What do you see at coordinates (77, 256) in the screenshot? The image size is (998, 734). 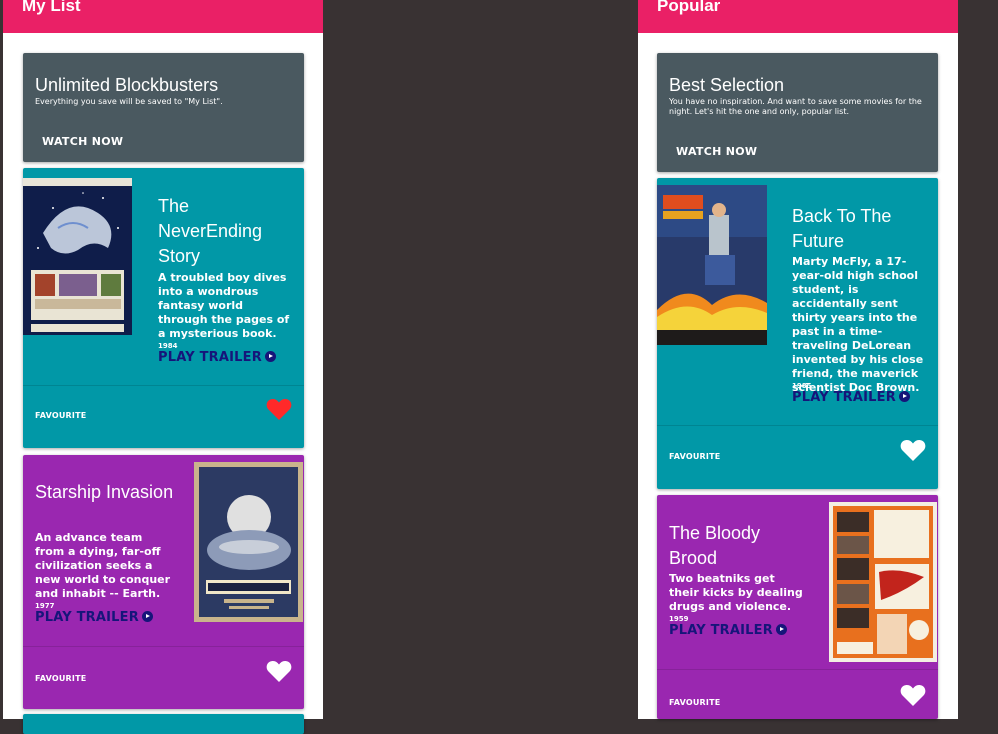 I see `neverending-story-poster` at bounding box center [77, 256].